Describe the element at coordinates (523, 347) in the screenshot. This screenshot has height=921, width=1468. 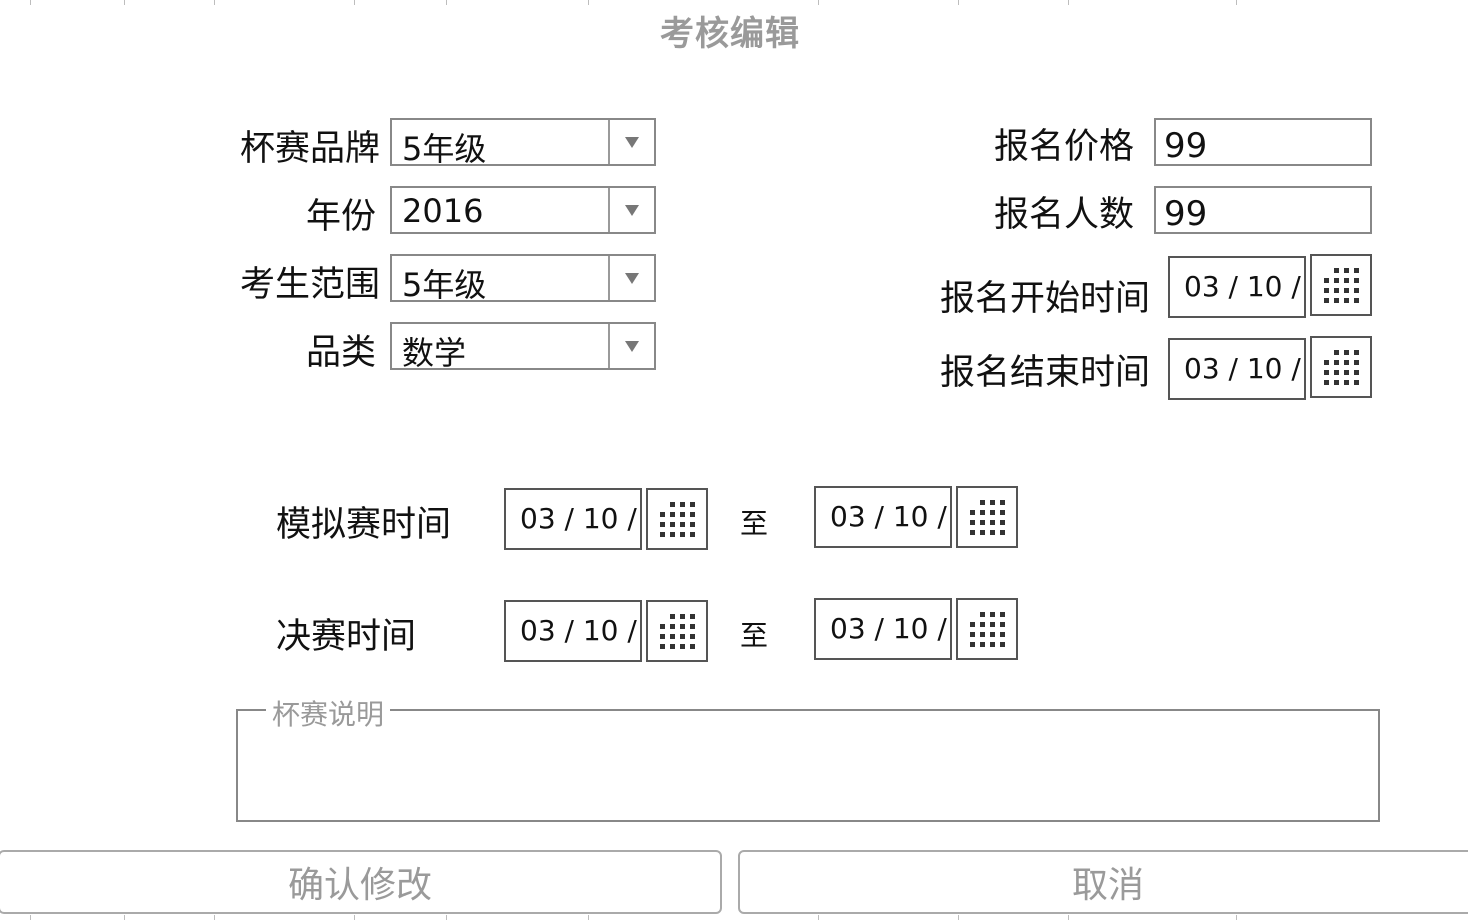
I see `category-select: 数学` at that location.